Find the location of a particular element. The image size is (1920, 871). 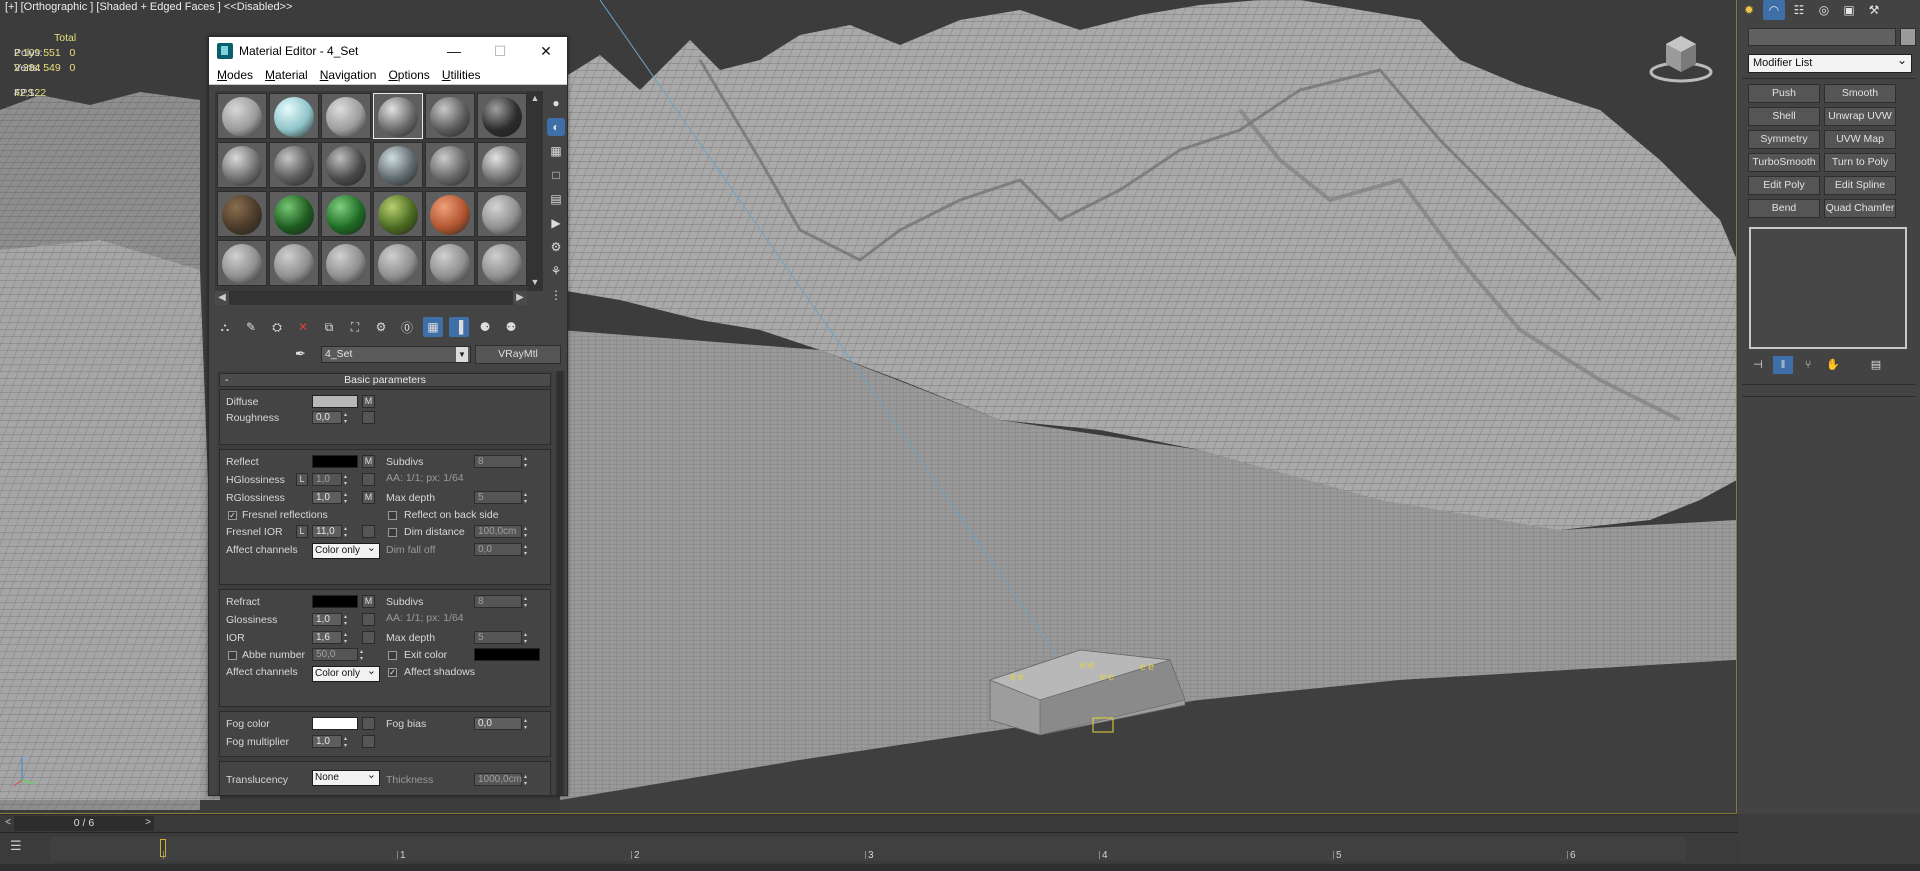

material-type-button: VRayMtl is located at coordinates (518, 354).